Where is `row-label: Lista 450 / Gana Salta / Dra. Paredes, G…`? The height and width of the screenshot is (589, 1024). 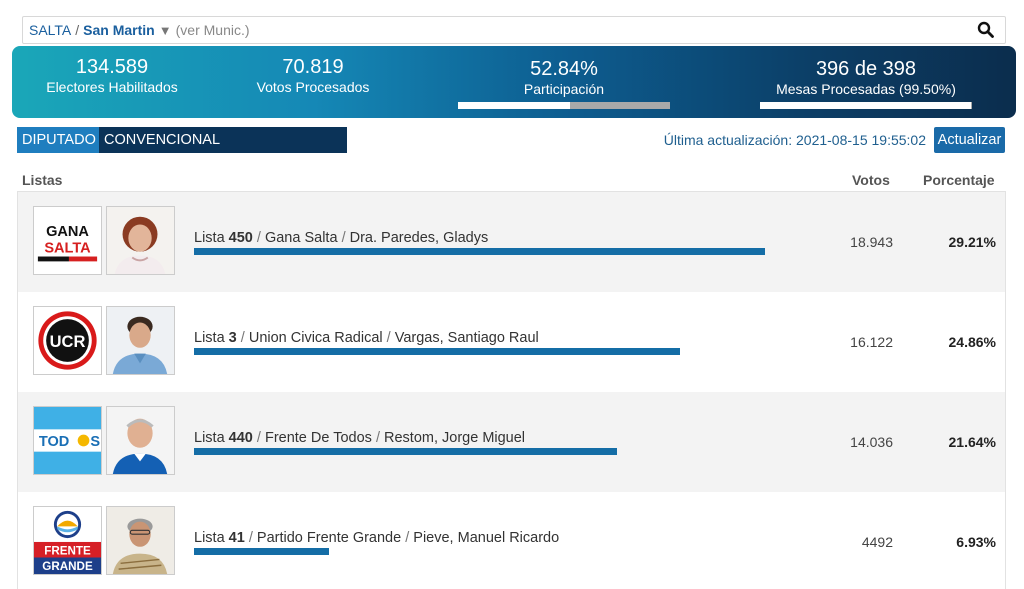 row-label: Lista 450 / Gana Salta / Dra. Paredes, G… is located at coordinates (341, 238).